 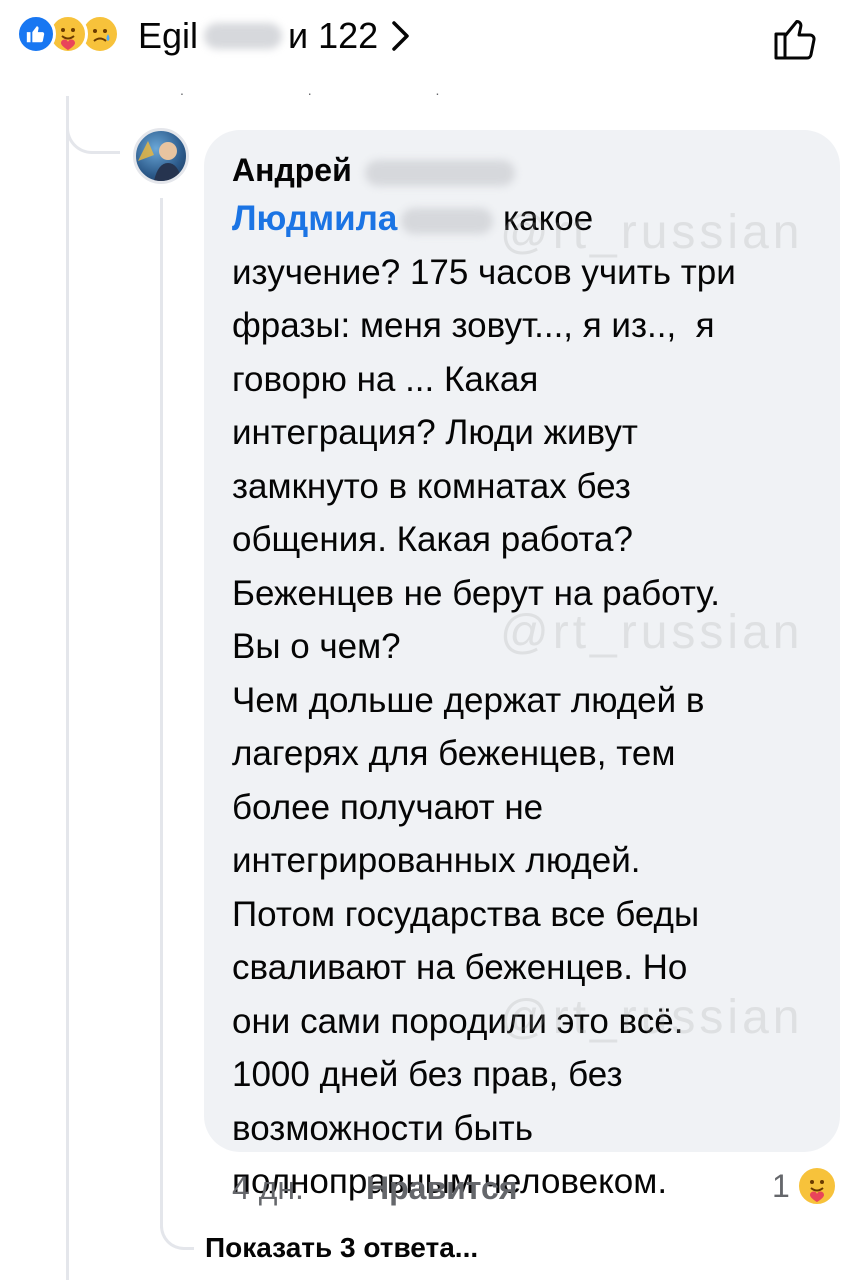 I want to click on care-icon, so click(x=816, y=1186).